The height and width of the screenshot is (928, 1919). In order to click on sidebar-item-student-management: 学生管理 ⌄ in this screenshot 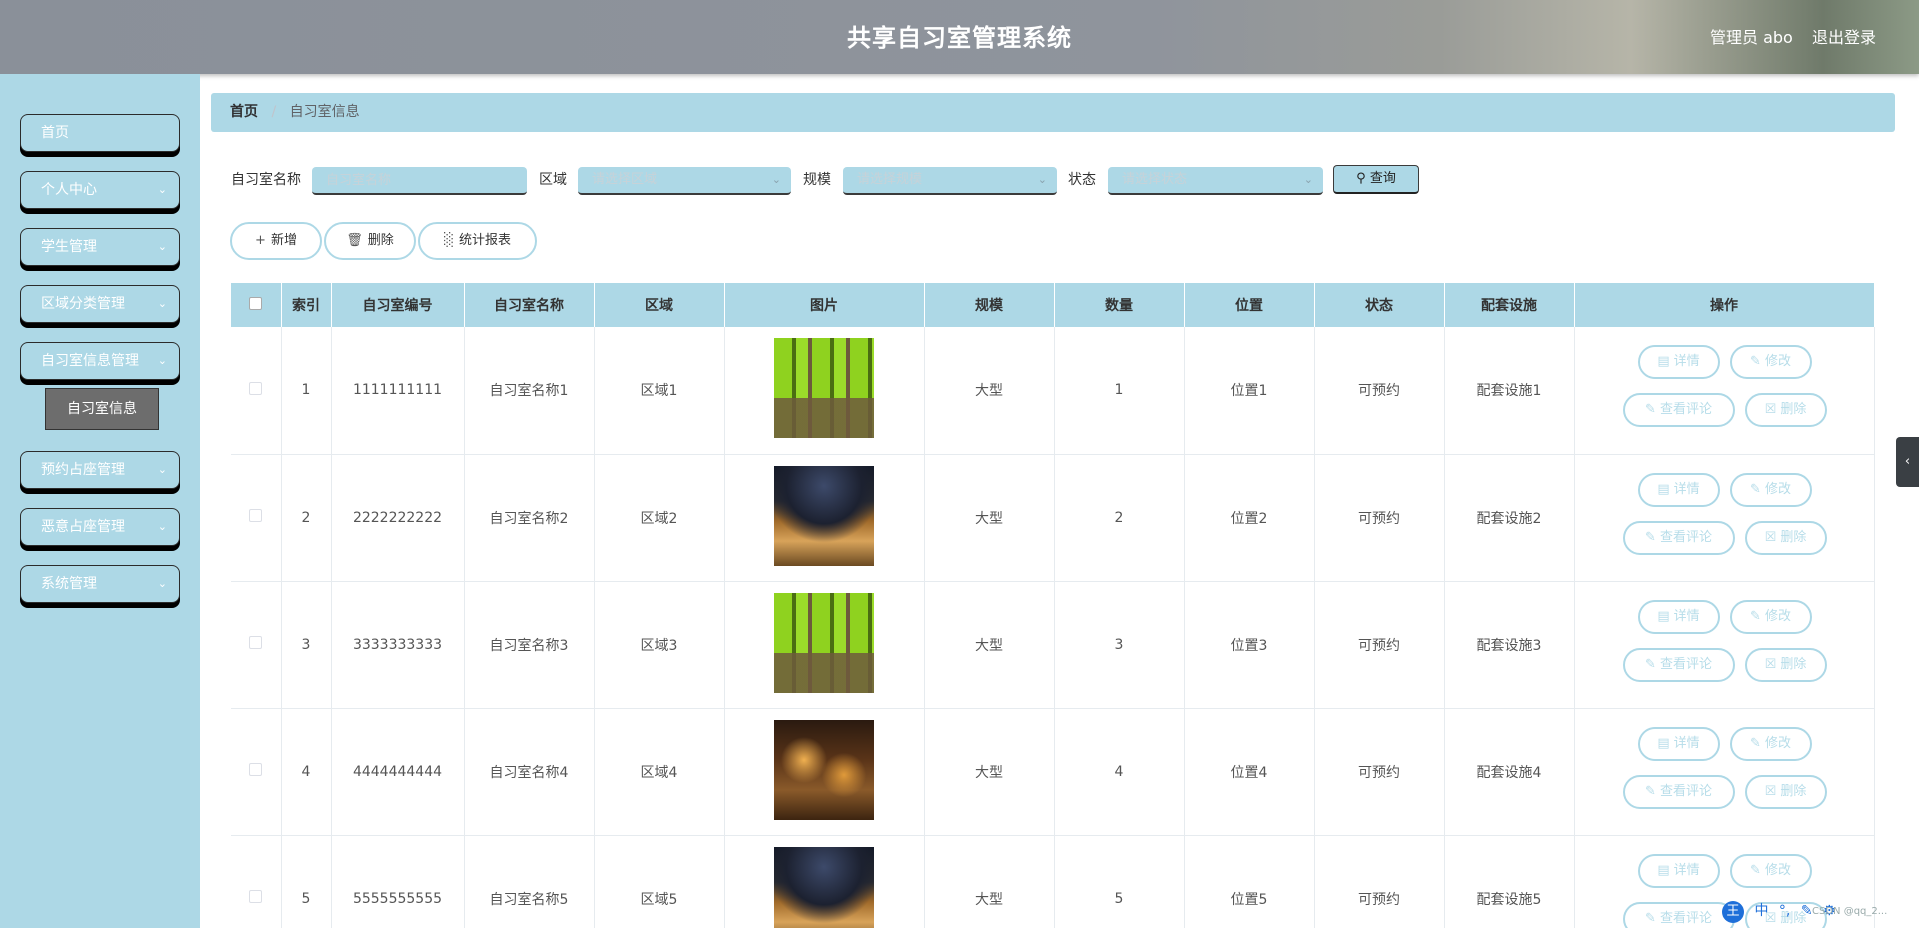, I will do `click(100, 247)`.